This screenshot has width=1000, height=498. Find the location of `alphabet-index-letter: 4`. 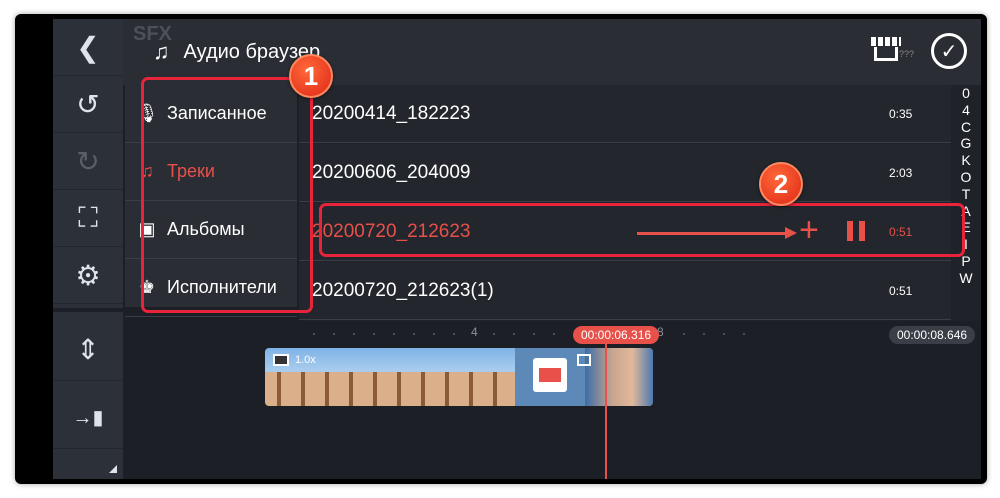

alphabet-index-letter: 4 is located at coordinates (966, 110).